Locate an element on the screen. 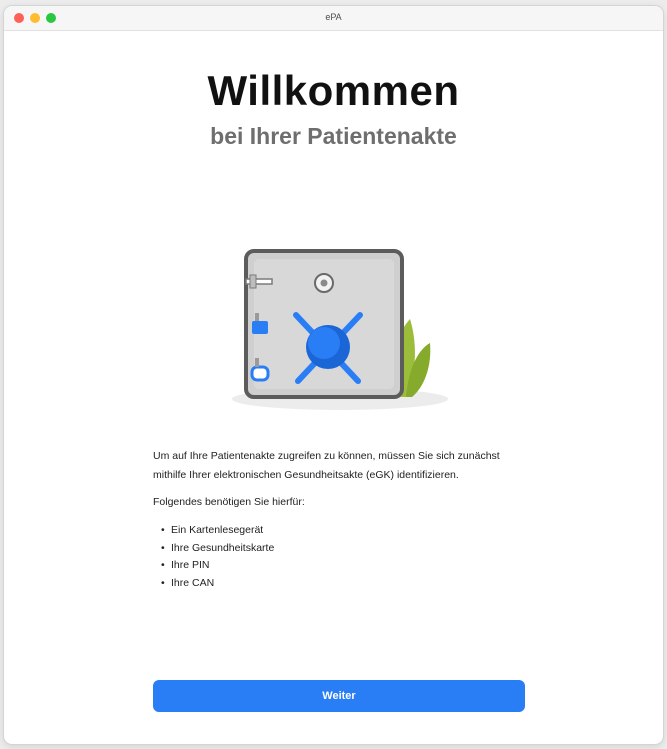 Image resolution: width=667 pixels, height=749 pixels. list-item: • Ein Kartenlesegerät is located at coordinates (347, 531).